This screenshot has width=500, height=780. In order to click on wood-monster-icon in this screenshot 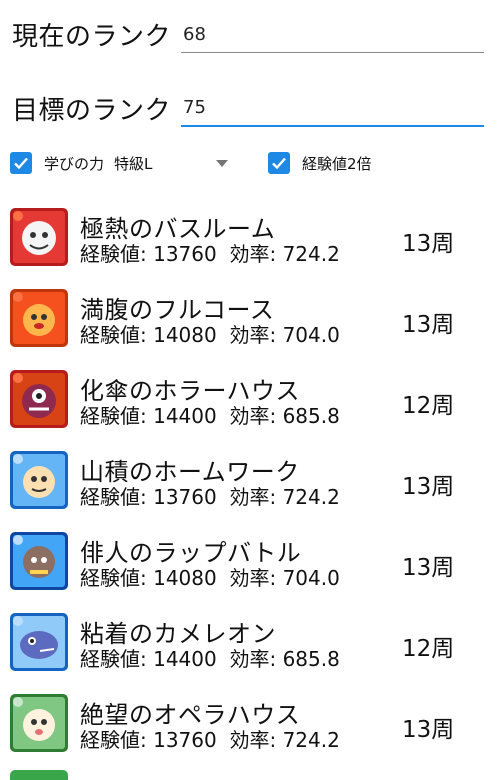, I will do `click(39, 723)`.